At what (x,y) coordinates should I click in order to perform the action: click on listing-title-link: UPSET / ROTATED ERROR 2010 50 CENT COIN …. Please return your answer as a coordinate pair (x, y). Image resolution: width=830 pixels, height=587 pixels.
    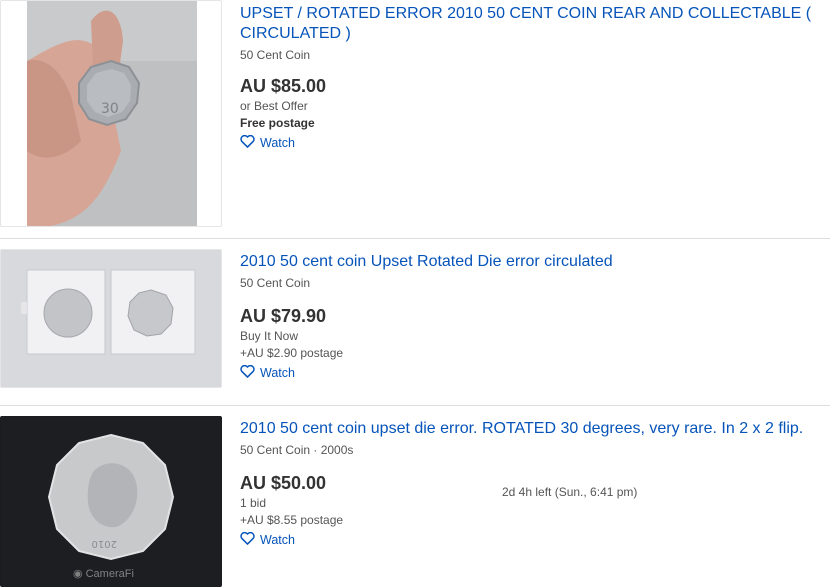
    Looking at the image, I should click on (530, 24).